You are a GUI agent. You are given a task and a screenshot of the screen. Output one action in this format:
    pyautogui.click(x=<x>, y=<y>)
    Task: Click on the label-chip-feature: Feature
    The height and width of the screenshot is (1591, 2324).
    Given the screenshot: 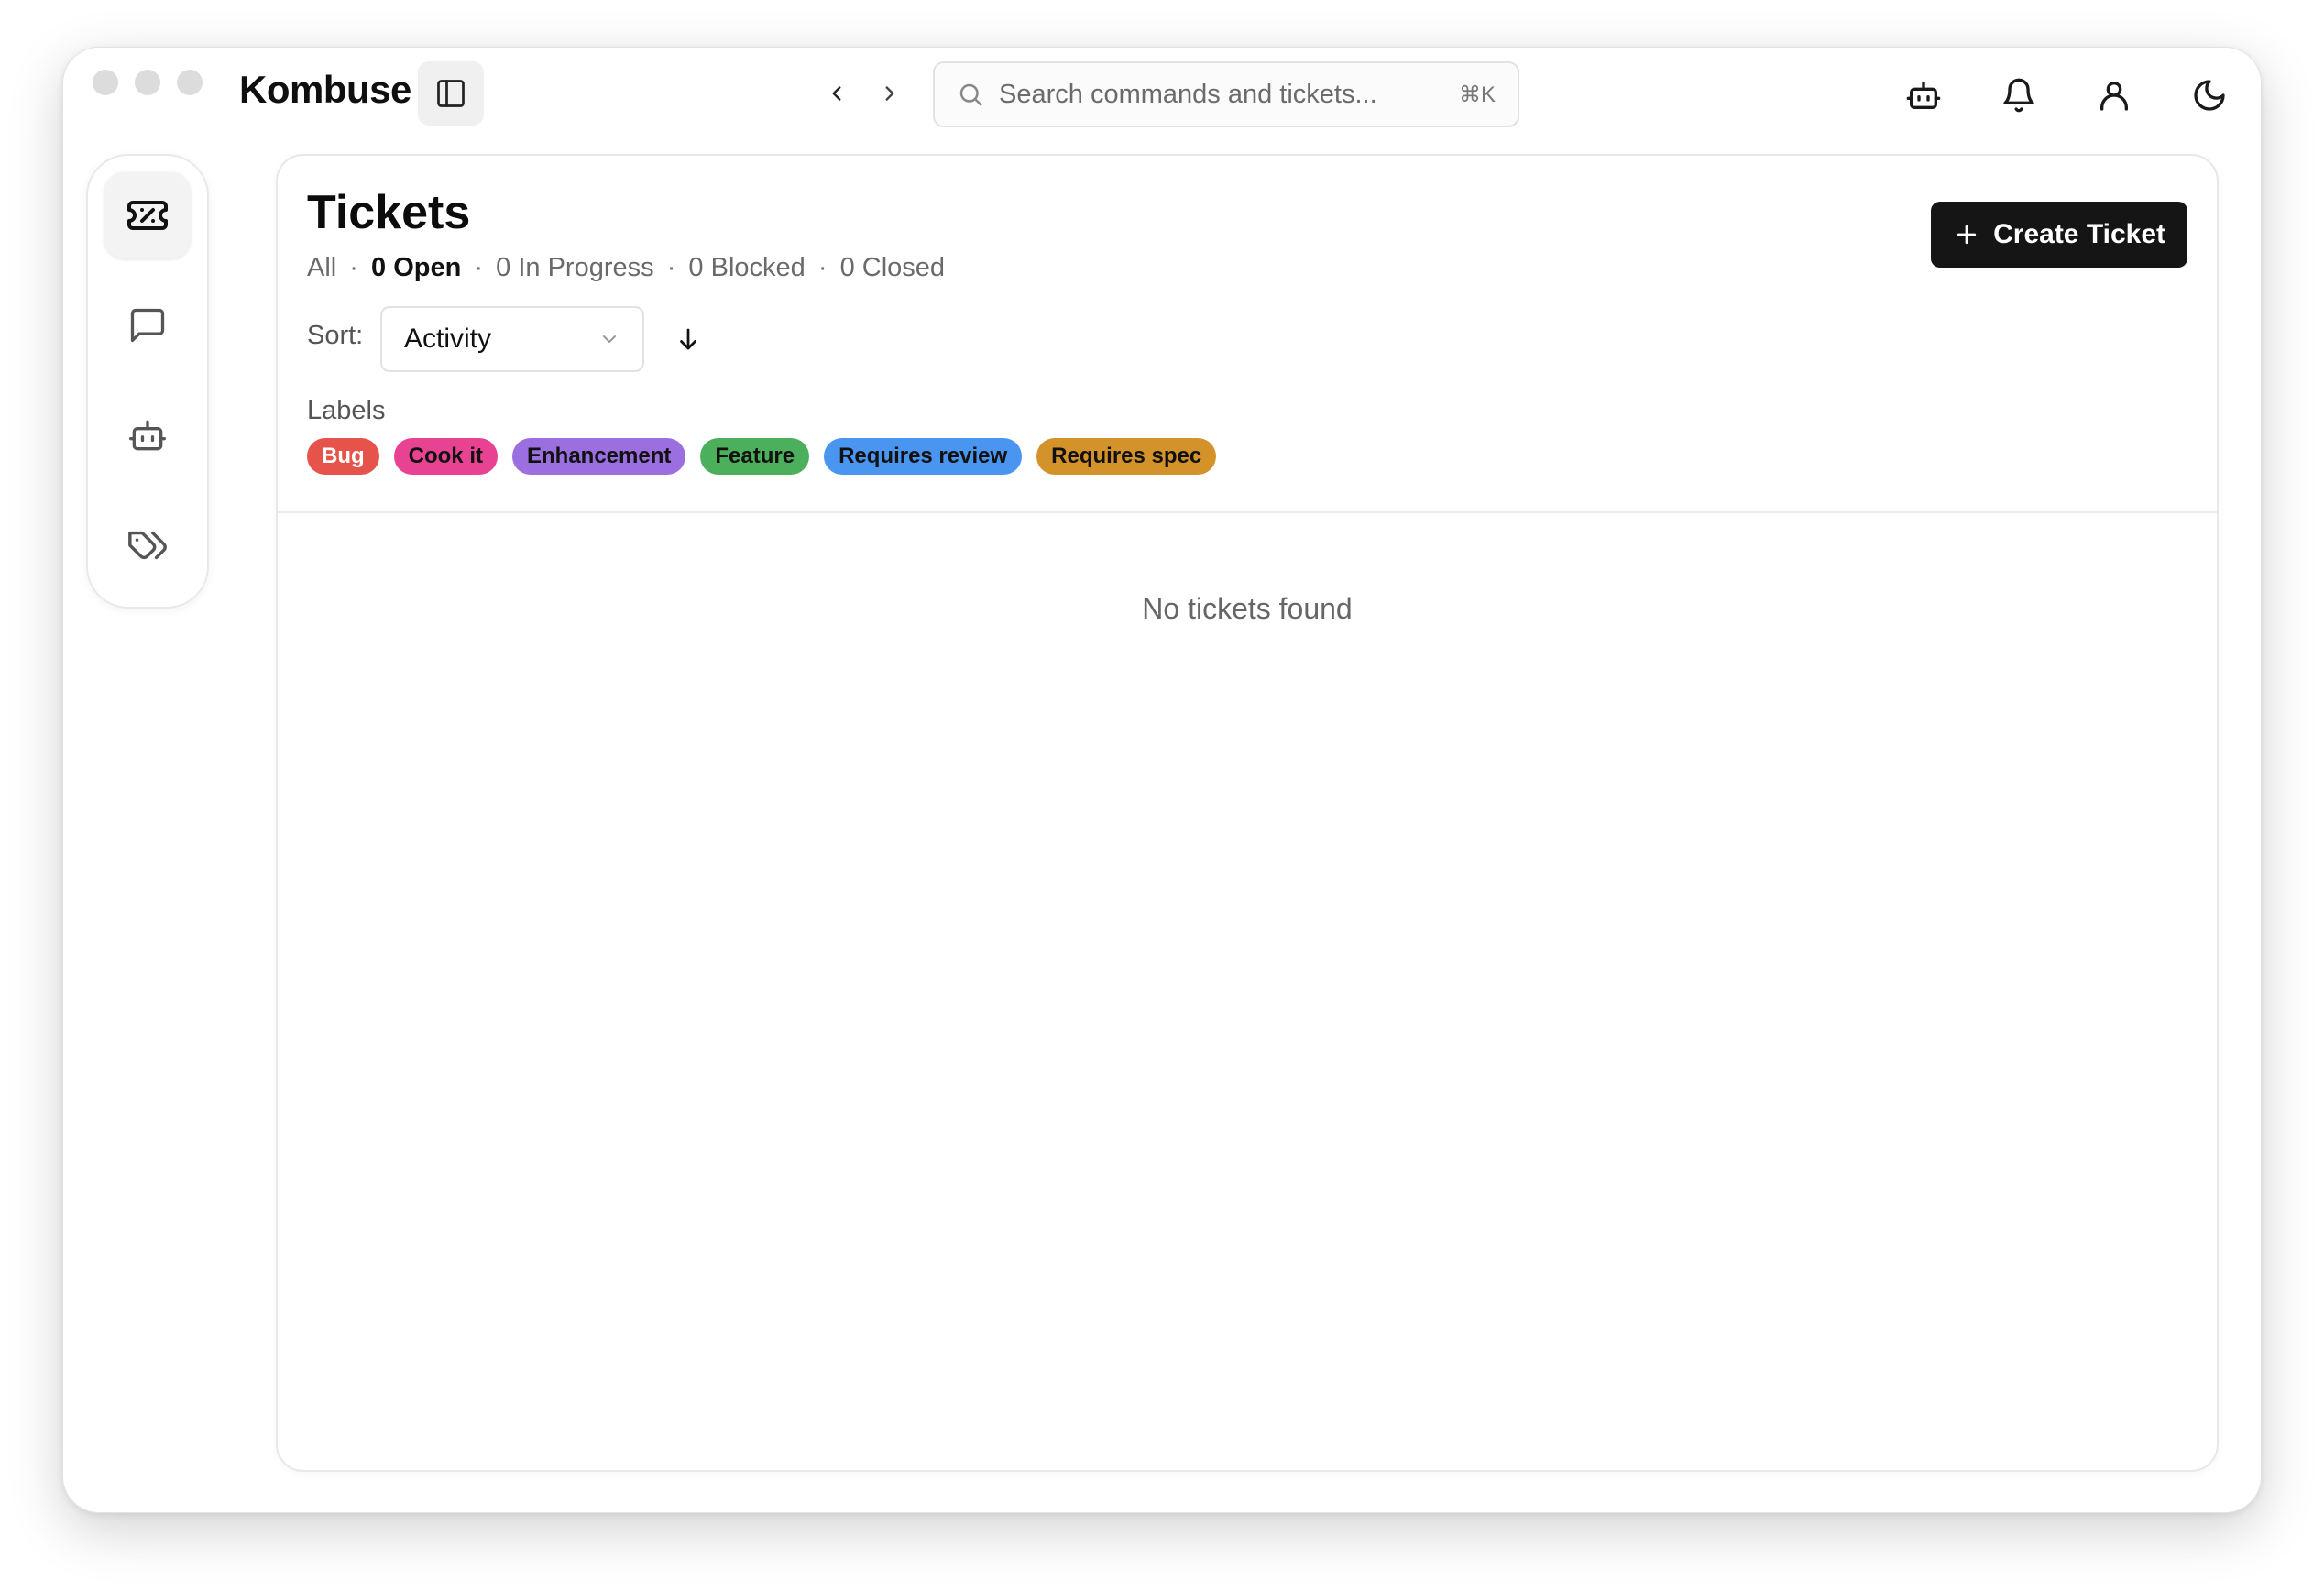 What is the action you would take?
    pyautogui.click(x=755, y=457)
    